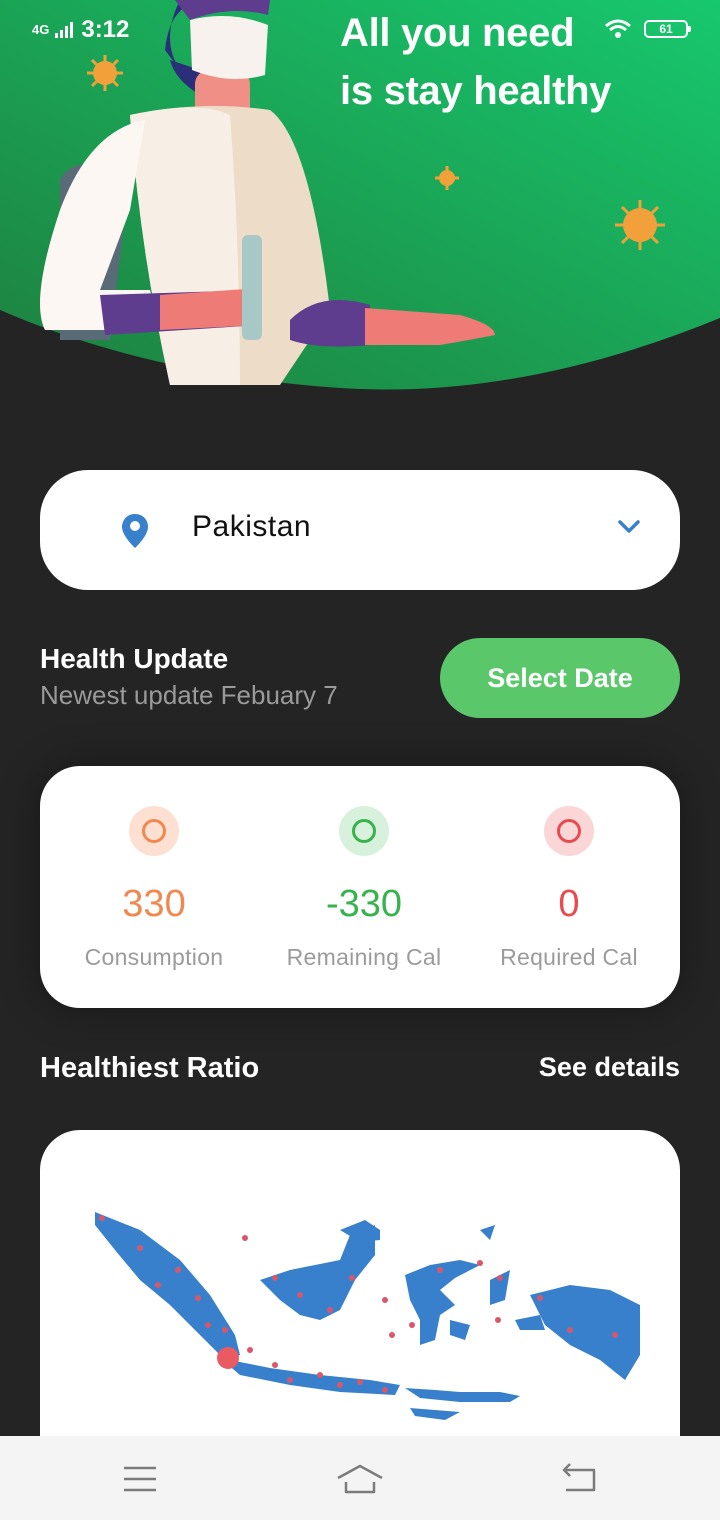 This screenshot has width=720, height=1520. Describe the element at coordinates (569, 957) in the screenshot. I see `stat-label: Required Cal` at that location.